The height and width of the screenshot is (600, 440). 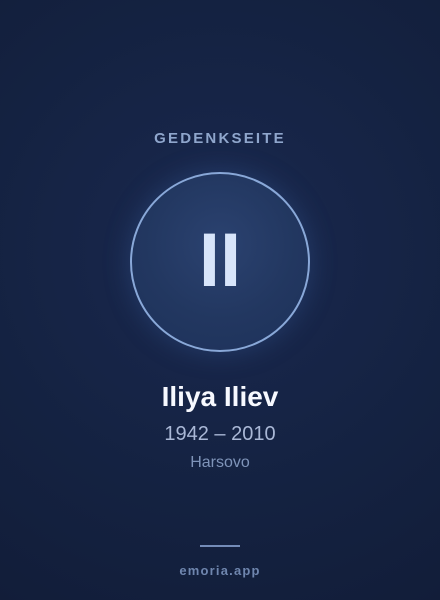 I want to click on avatar-initials: II, so click(x=220, y=260).